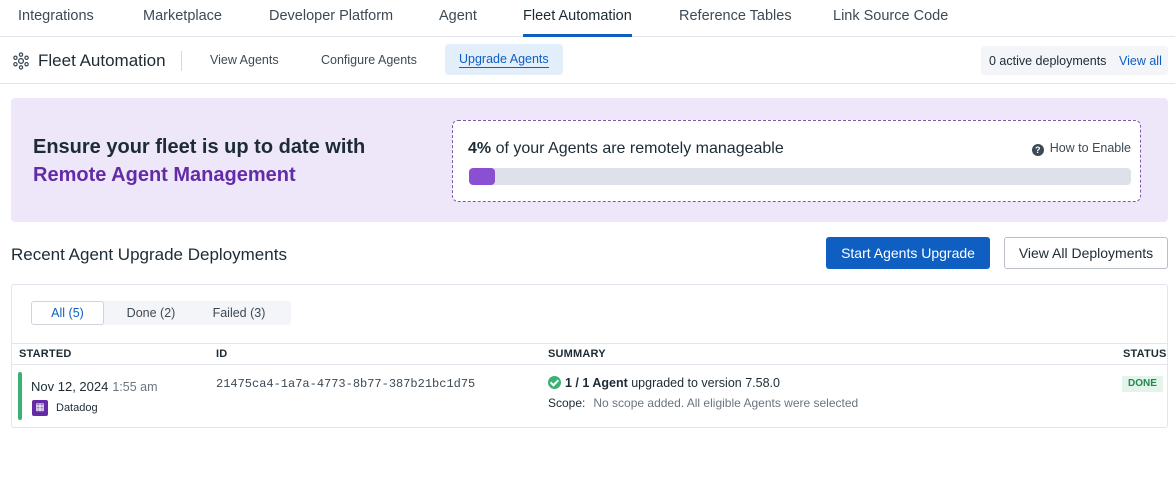  I want to click on summary-detail: upgraded to version 7.58.0, so click(705, 383).